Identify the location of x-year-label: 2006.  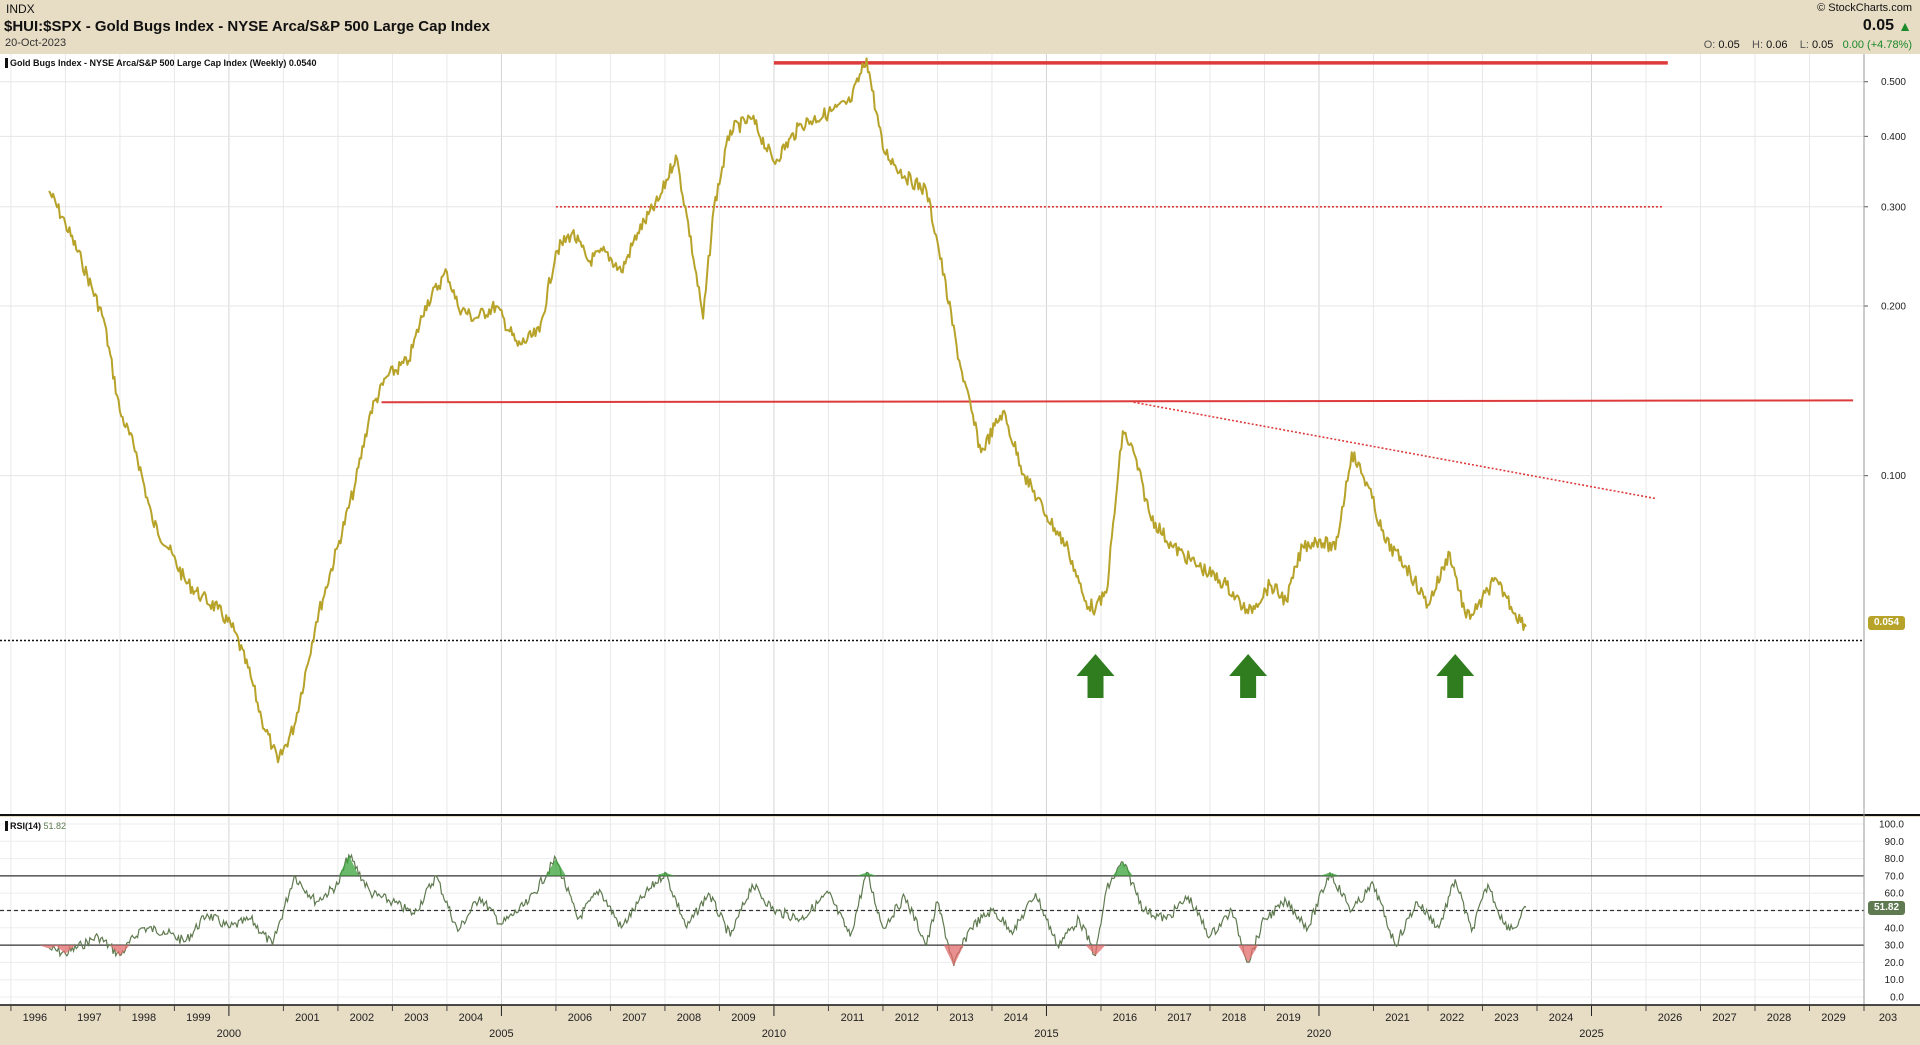
(580, 1018).